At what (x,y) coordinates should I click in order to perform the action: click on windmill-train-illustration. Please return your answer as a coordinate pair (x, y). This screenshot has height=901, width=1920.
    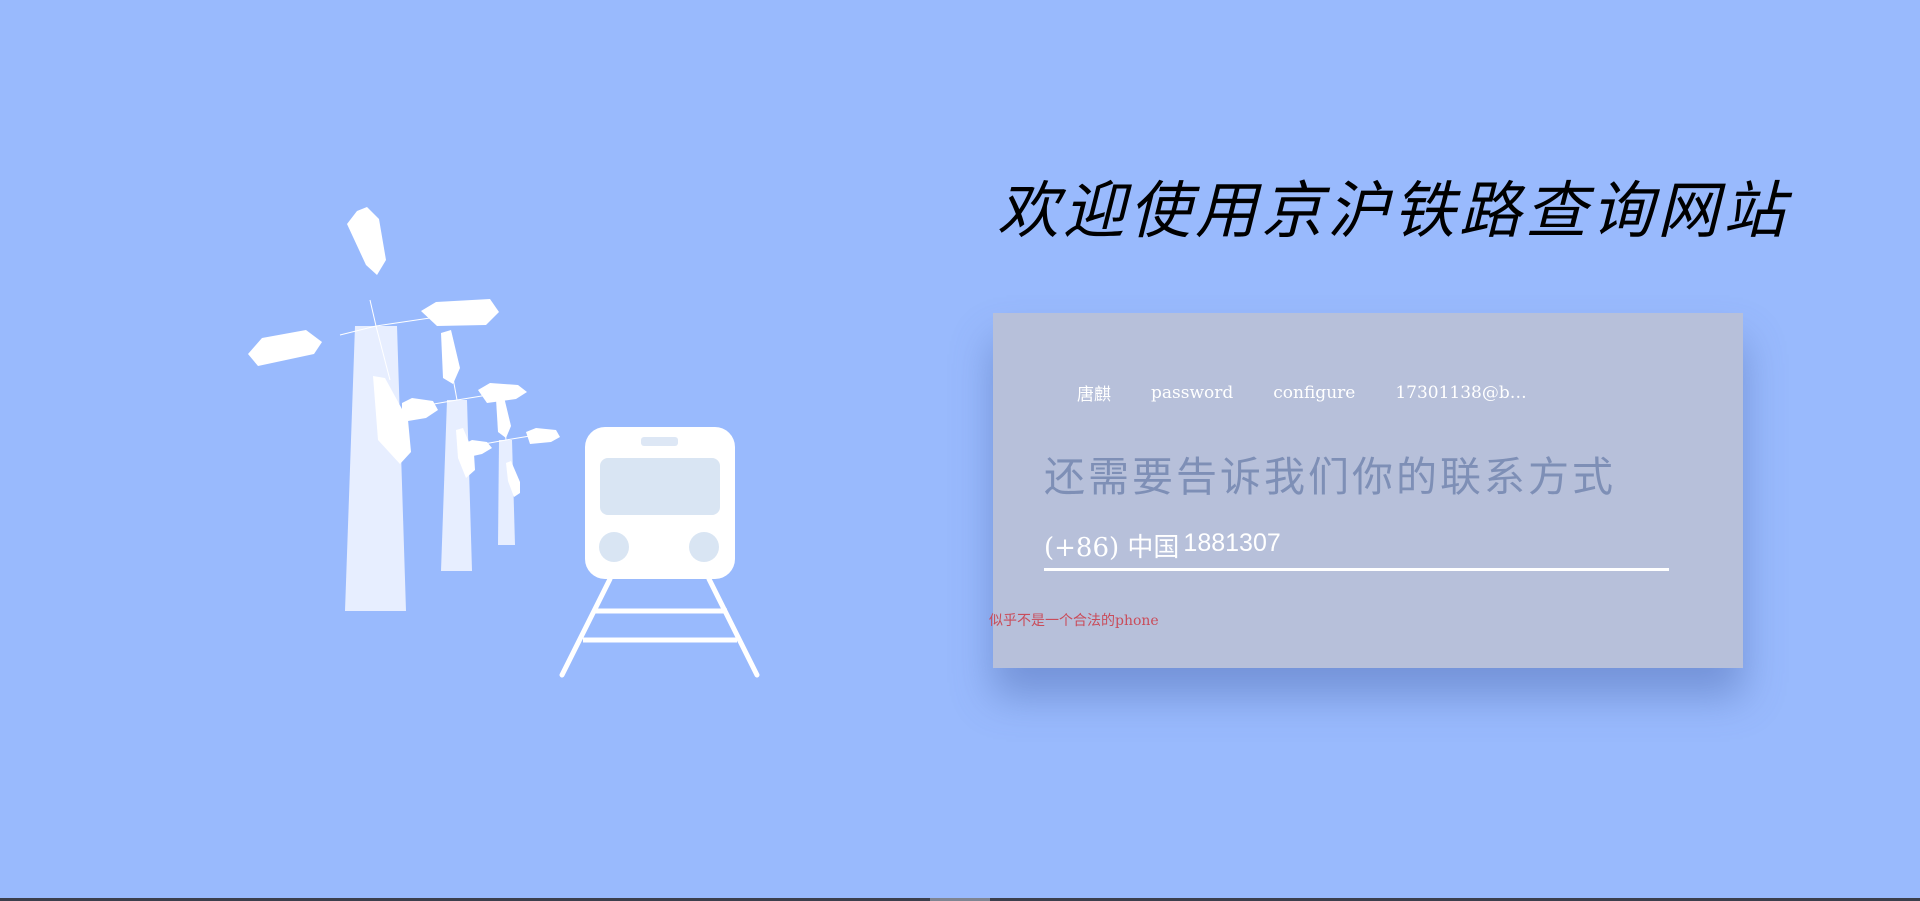
    Looking at the image, I should click on (504, 442).